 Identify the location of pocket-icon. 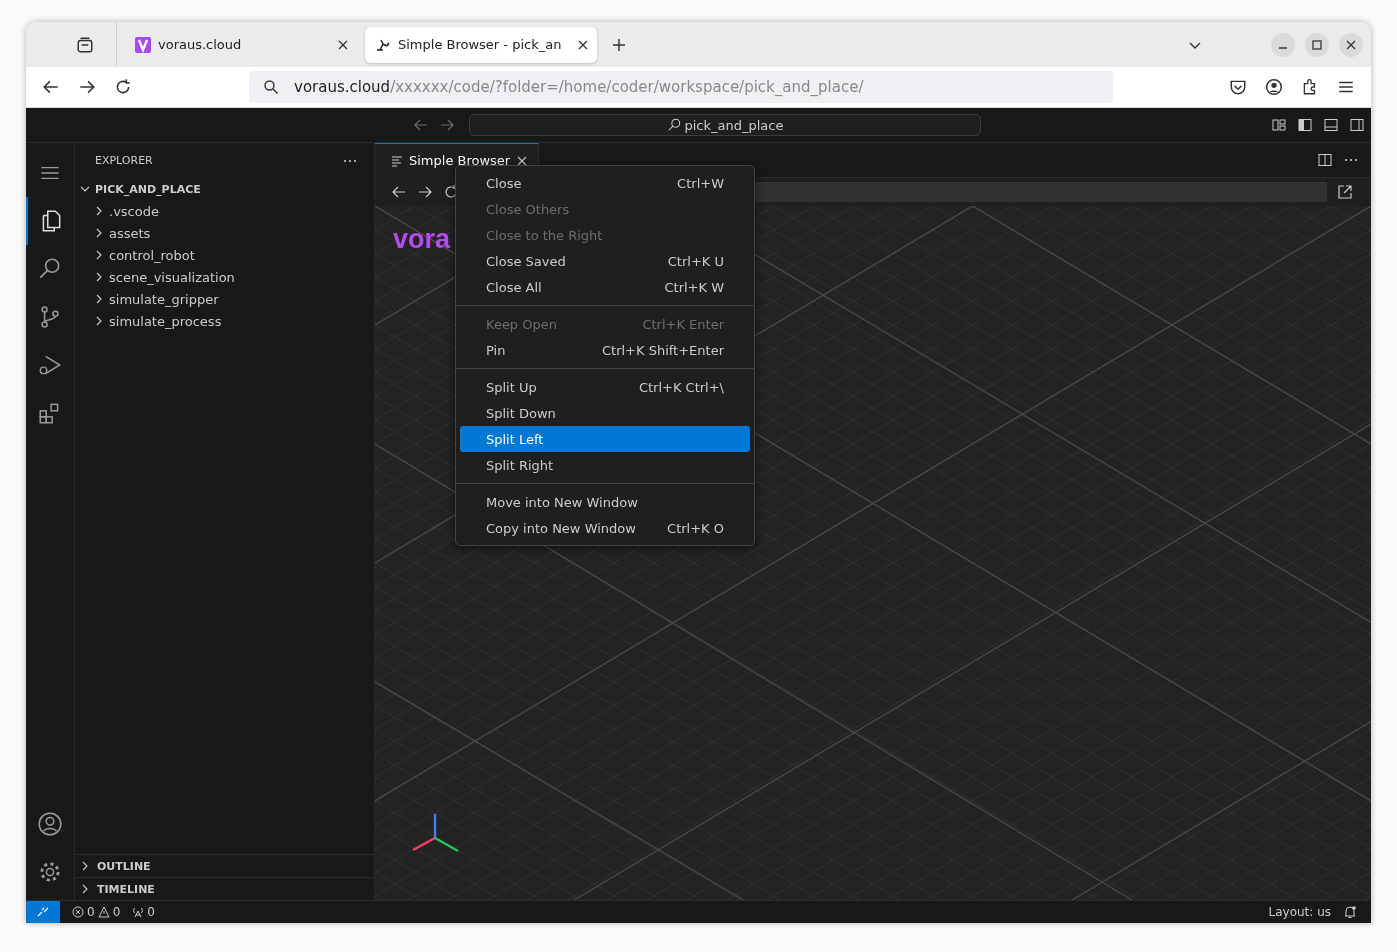
(1238, 87).